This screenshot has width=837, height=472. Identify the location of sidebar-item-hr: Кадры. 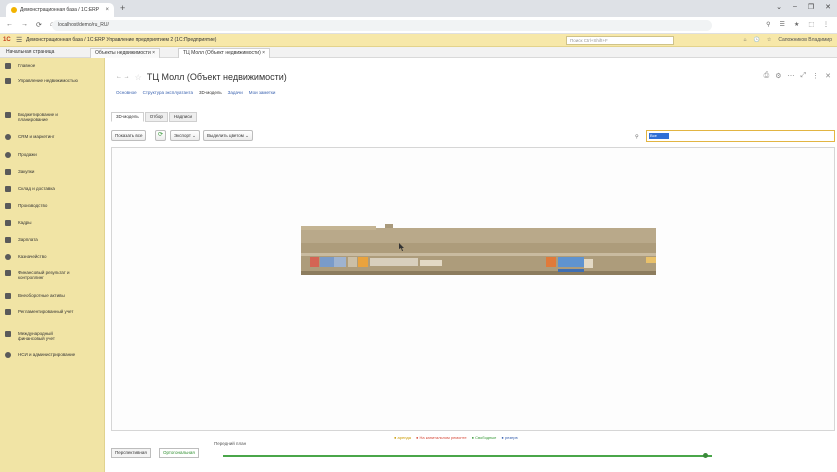
(18, 223).